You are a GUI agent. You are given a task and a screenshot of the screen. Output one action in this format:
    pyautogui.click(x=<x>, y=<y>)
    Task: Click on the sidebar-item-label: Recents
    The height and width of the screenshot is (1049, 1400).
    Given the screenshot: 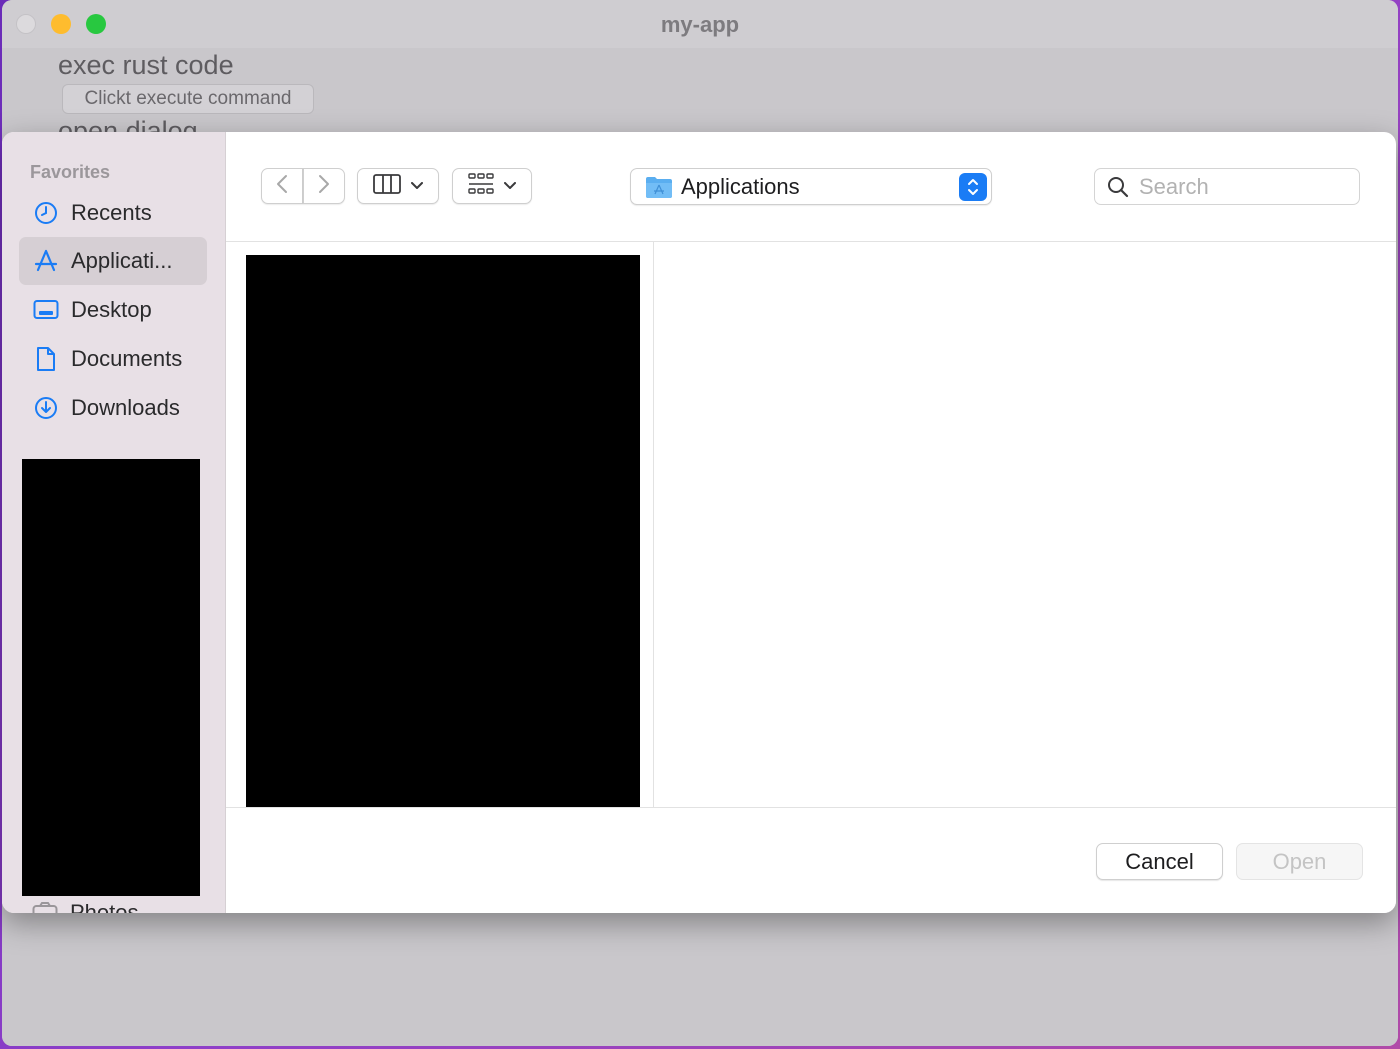 What is the action you would take?
    pyautogui.click(x=111, y=212)
    